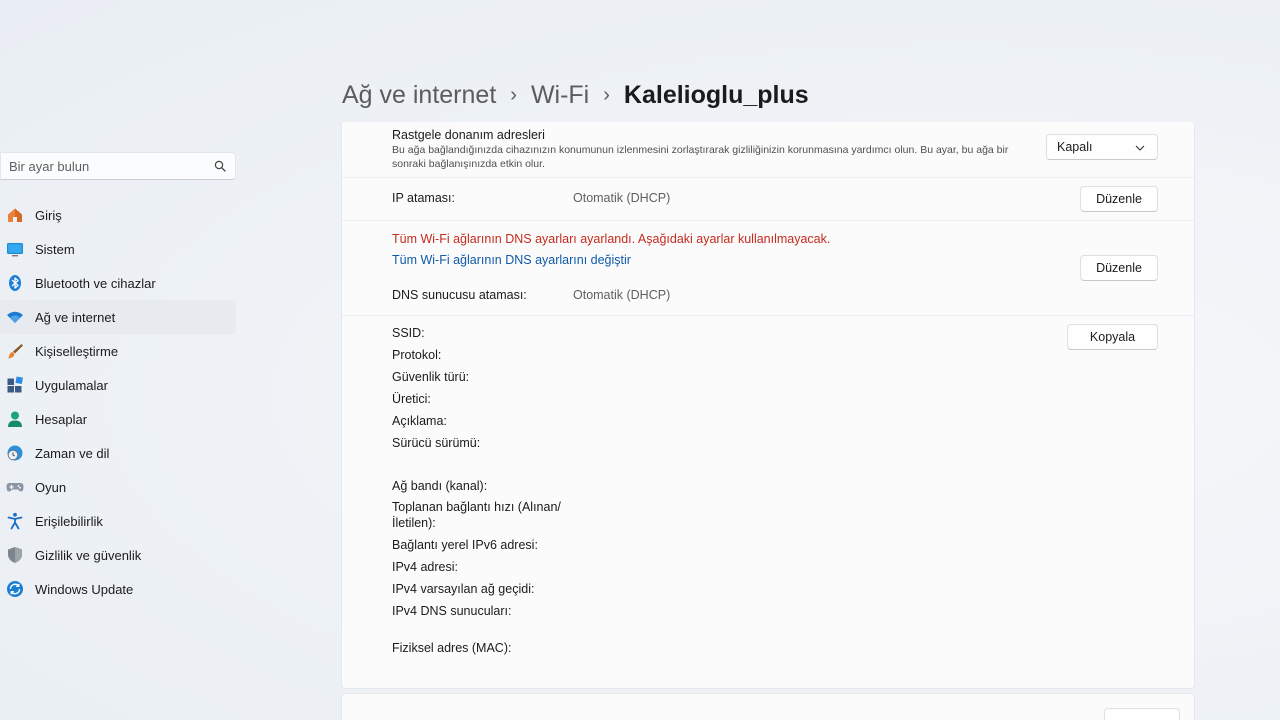 Image resolution: width=1280 pixels, height=720 pixels. What do you see at coordinates (75, 317) in the screenshot?
I see `sidebar-item-label: Ağ ve internet` at bounding box center [75, 317].